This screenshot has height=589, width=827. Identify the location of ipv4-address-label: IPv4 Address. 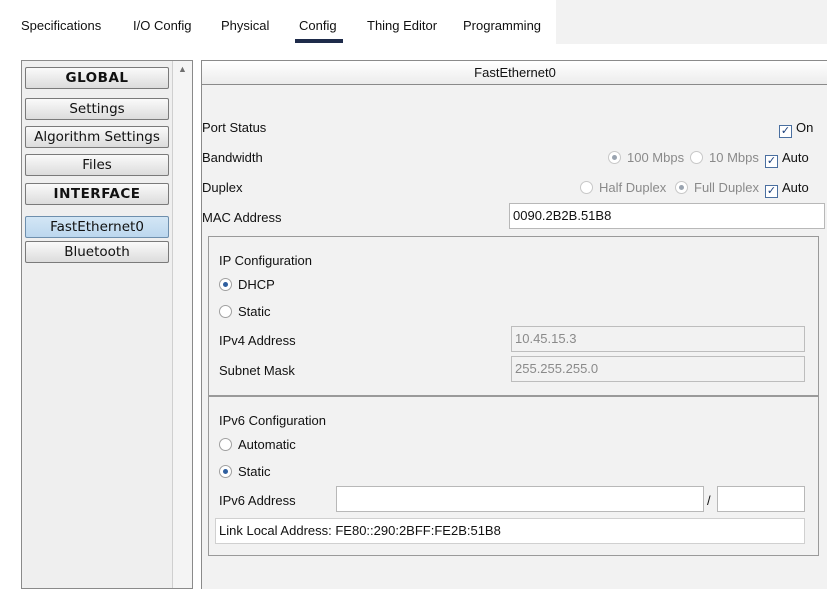
(257, 340).